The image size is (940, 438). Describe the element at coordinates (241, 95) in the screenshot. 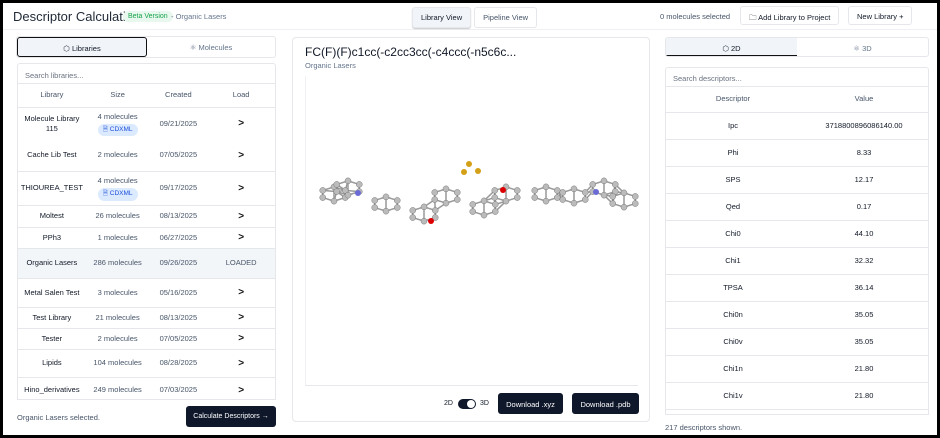

I see `col-load: Load` at that location.